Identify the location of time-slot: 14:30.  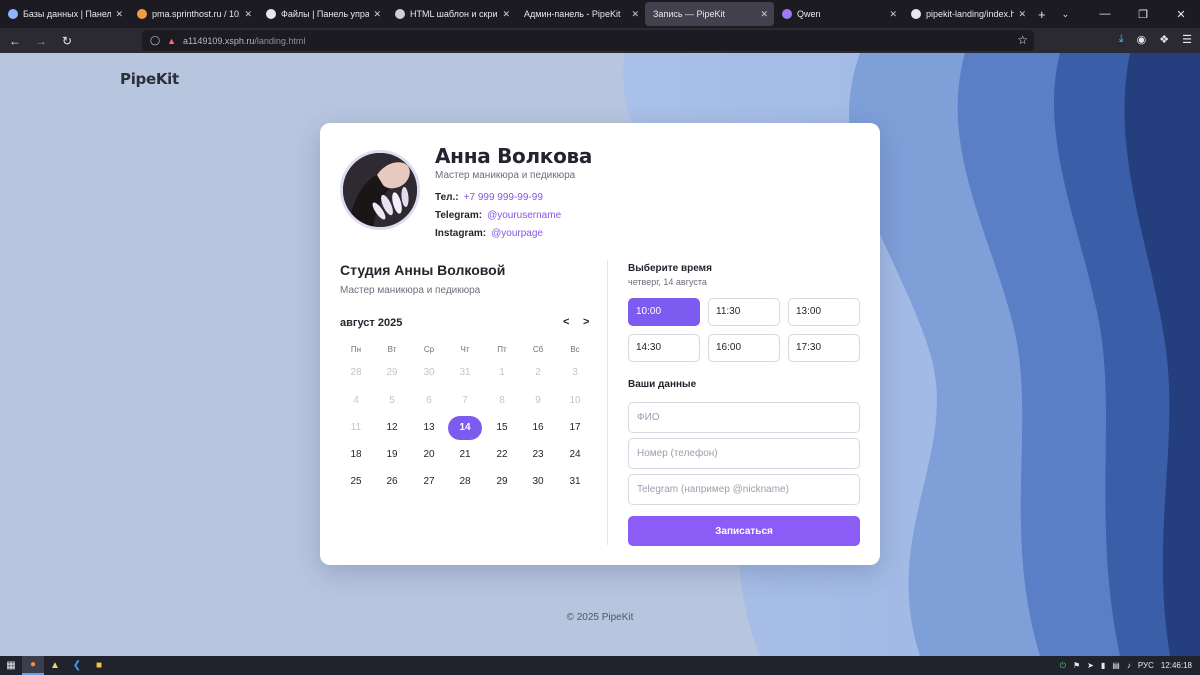
(664, 348).